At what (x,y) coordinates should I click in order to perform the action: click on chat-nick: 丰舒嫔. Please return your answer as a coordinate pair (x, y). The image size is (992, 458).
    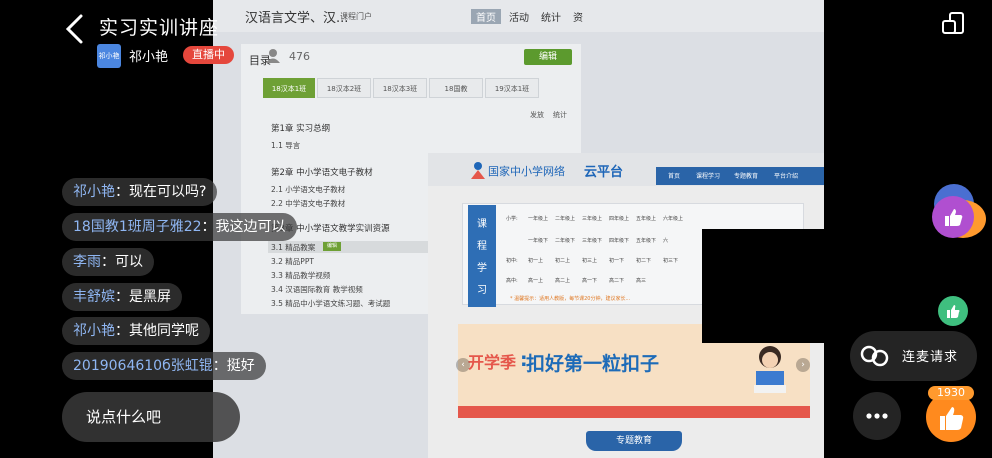
    Looking at the image, I should click on (94, 297).